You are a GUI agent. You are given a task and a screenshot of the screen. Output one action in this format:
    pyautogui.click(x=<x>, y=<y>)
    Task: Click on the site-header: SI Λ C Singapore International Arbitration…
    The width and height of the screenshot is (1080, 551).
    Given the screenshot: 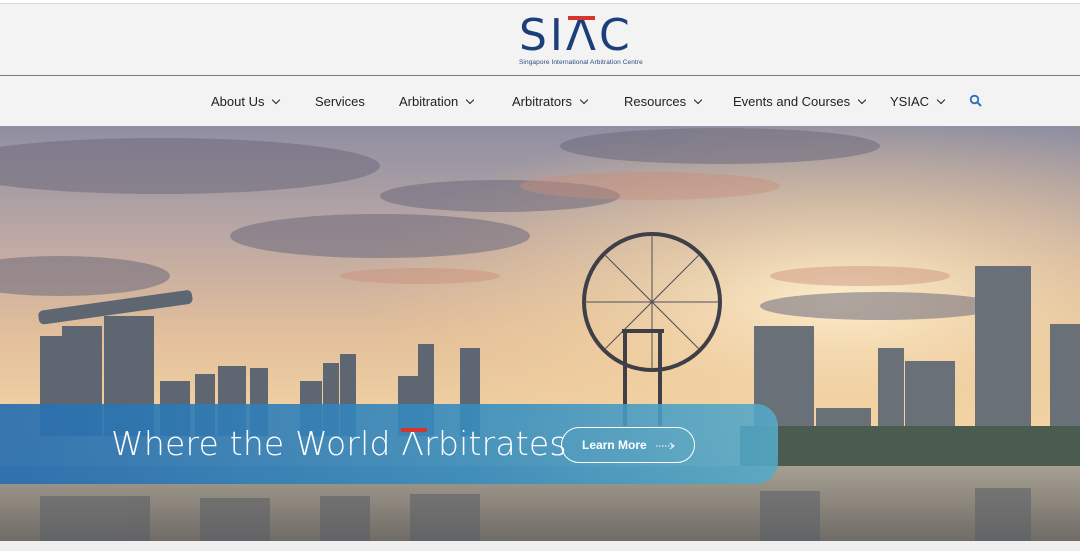 What is the action you would take?
    pyautogui.click(x=540, y=40)
    